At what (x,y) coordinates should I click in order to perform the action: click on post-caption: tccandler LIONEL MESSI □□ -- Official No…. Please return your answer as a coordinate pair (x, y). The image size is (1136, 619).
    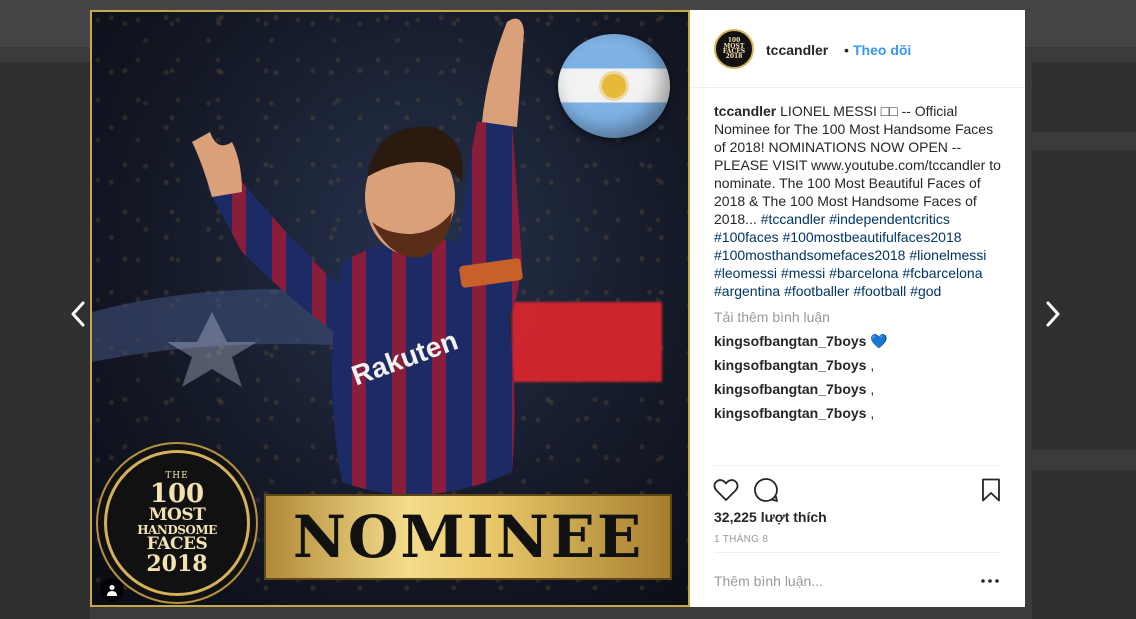
    Looking at the image, I should click on (859, 201).